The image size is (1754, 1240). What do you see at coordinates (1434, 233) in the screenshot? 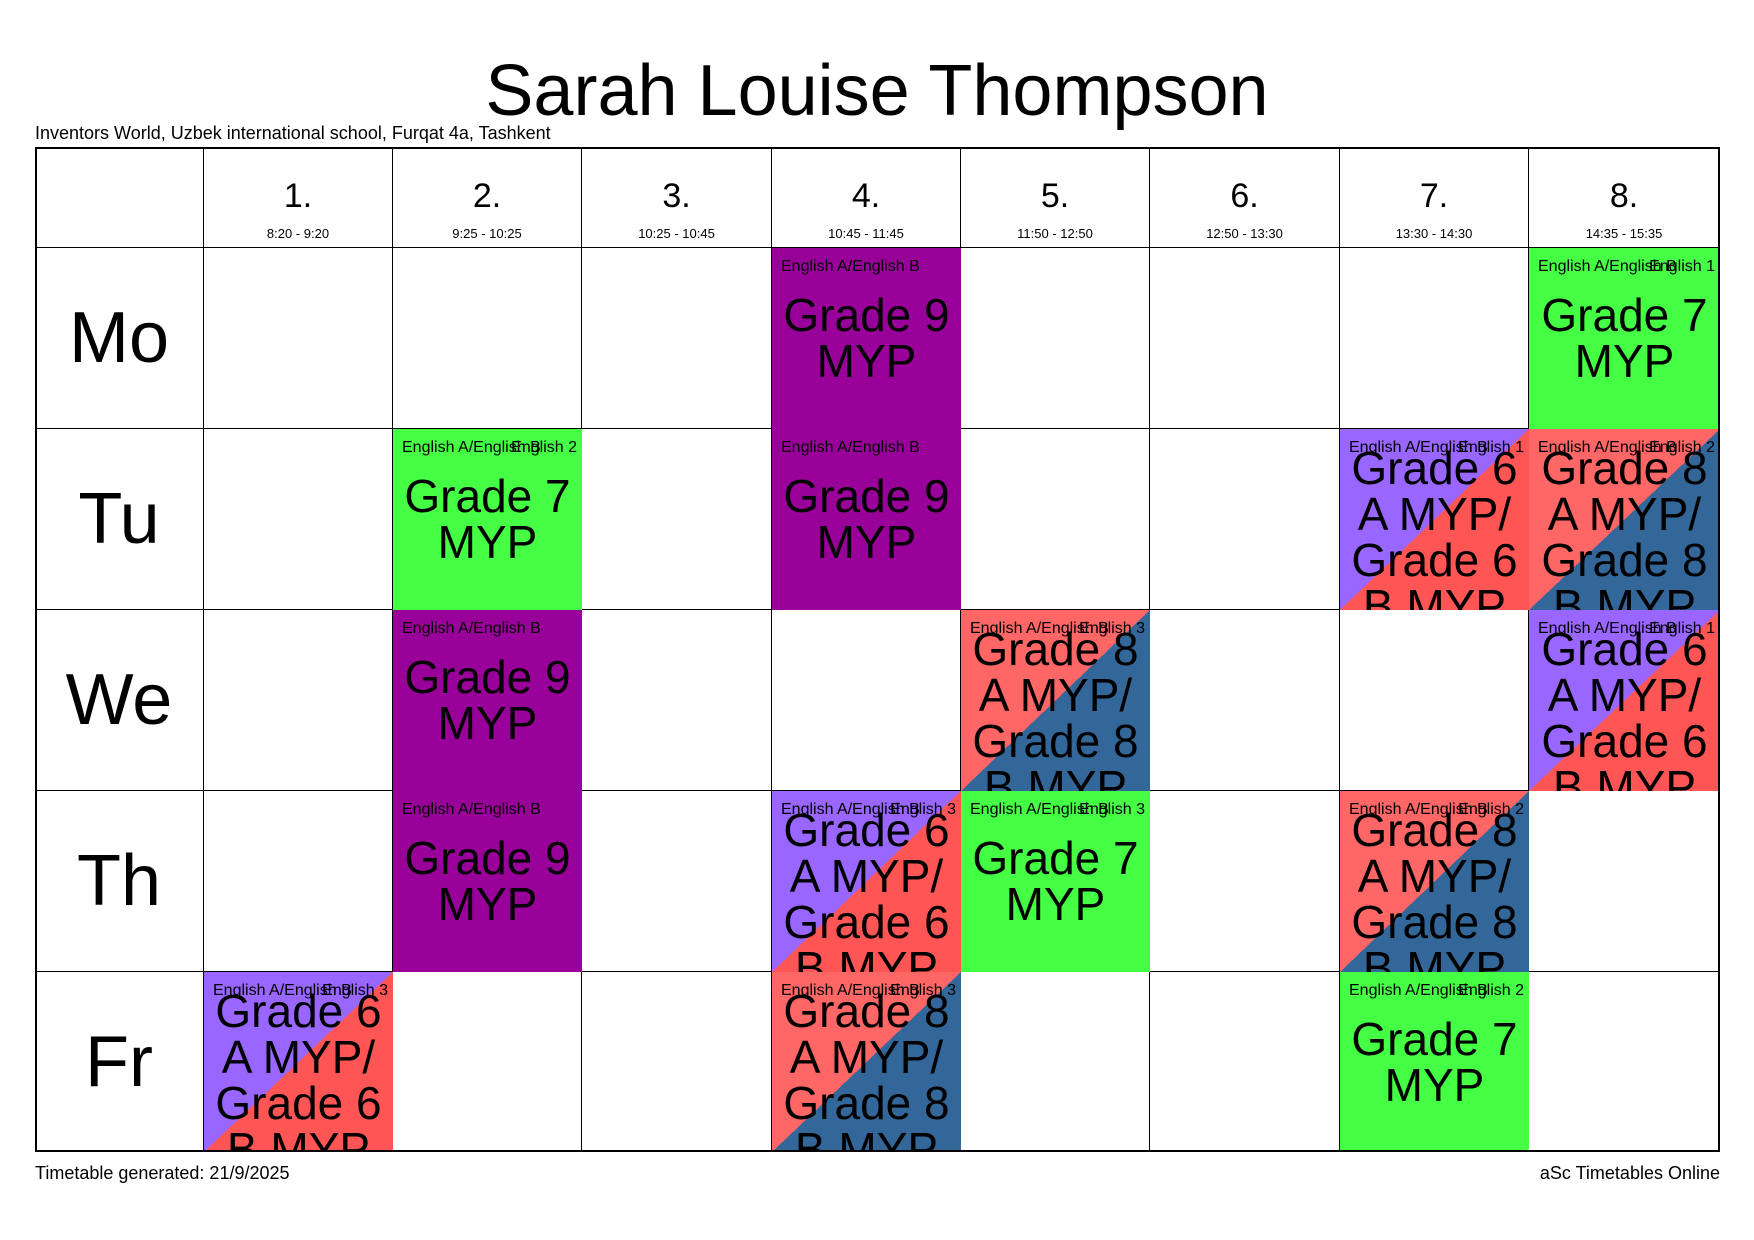
I see `period-time: 13:30 - 14:30` at bounding box center [1434, 233].